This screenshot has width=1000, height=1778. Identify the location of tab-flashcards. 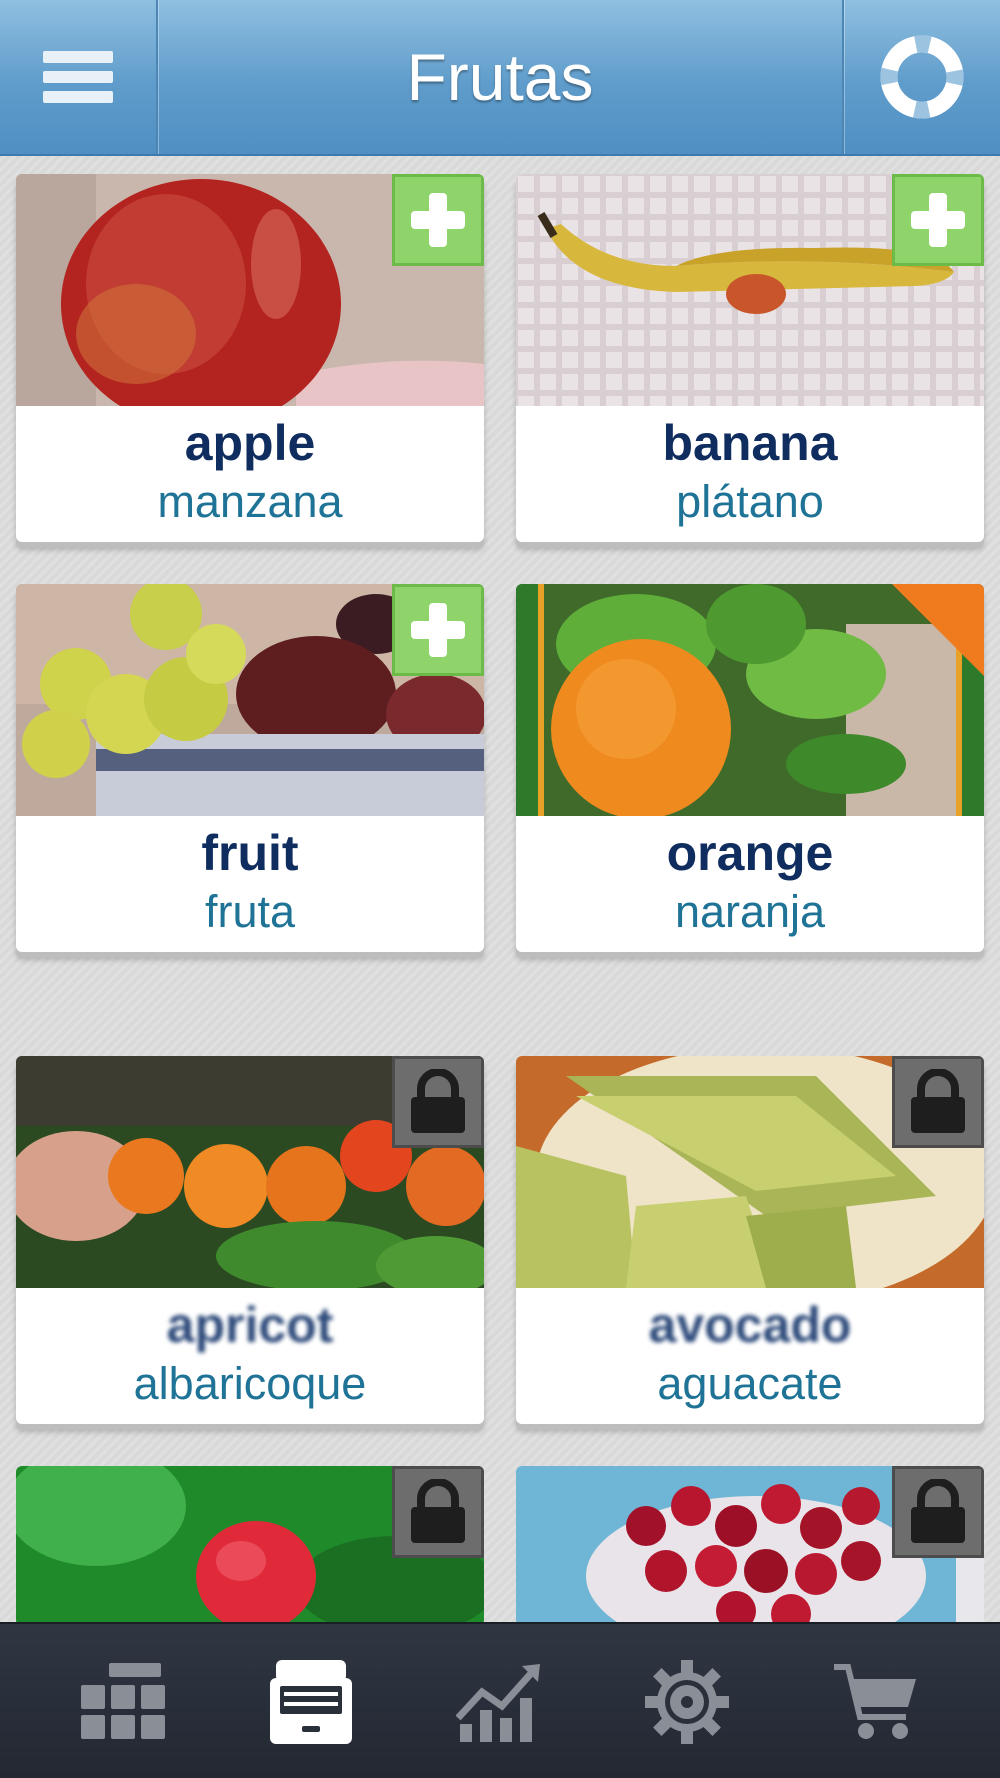
(311, 1701).